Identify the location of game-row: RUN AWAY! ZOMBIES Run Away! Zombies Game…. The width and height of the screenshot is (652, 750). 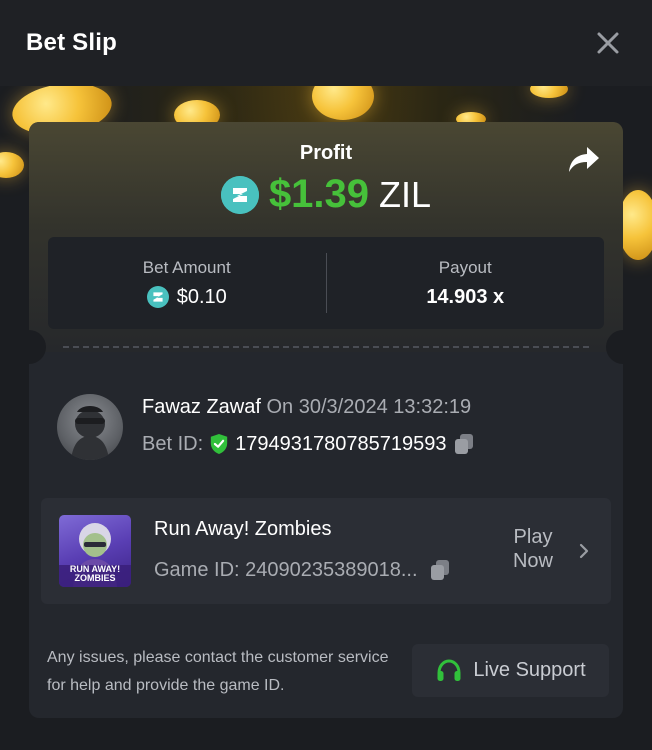
(326, 551).